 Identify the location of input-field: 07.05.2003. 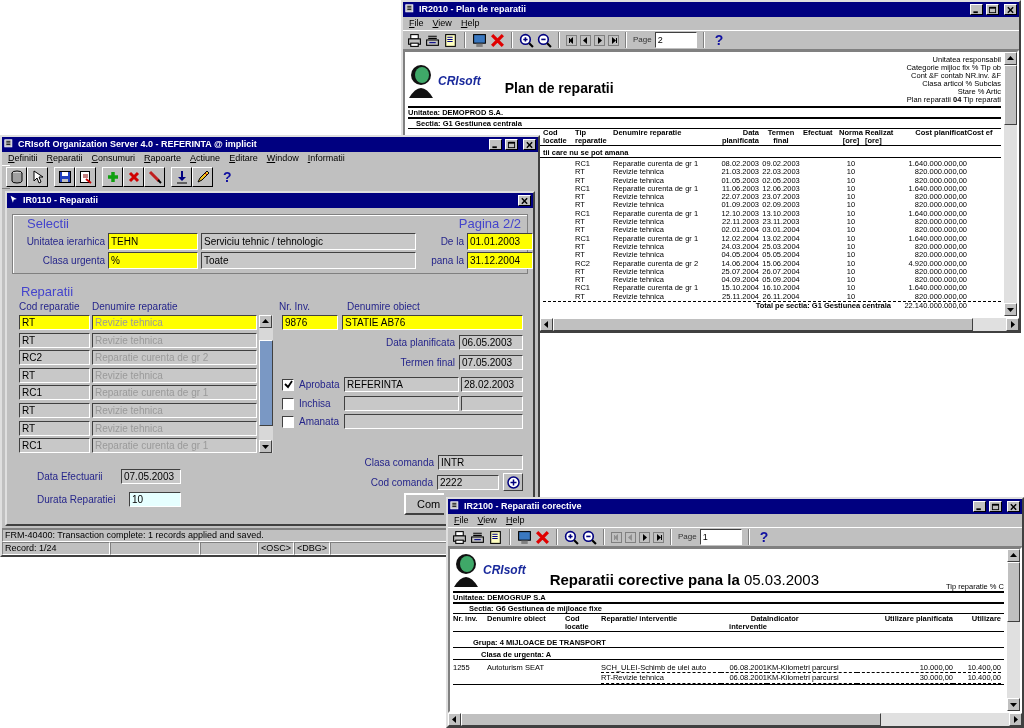
(151, 477).